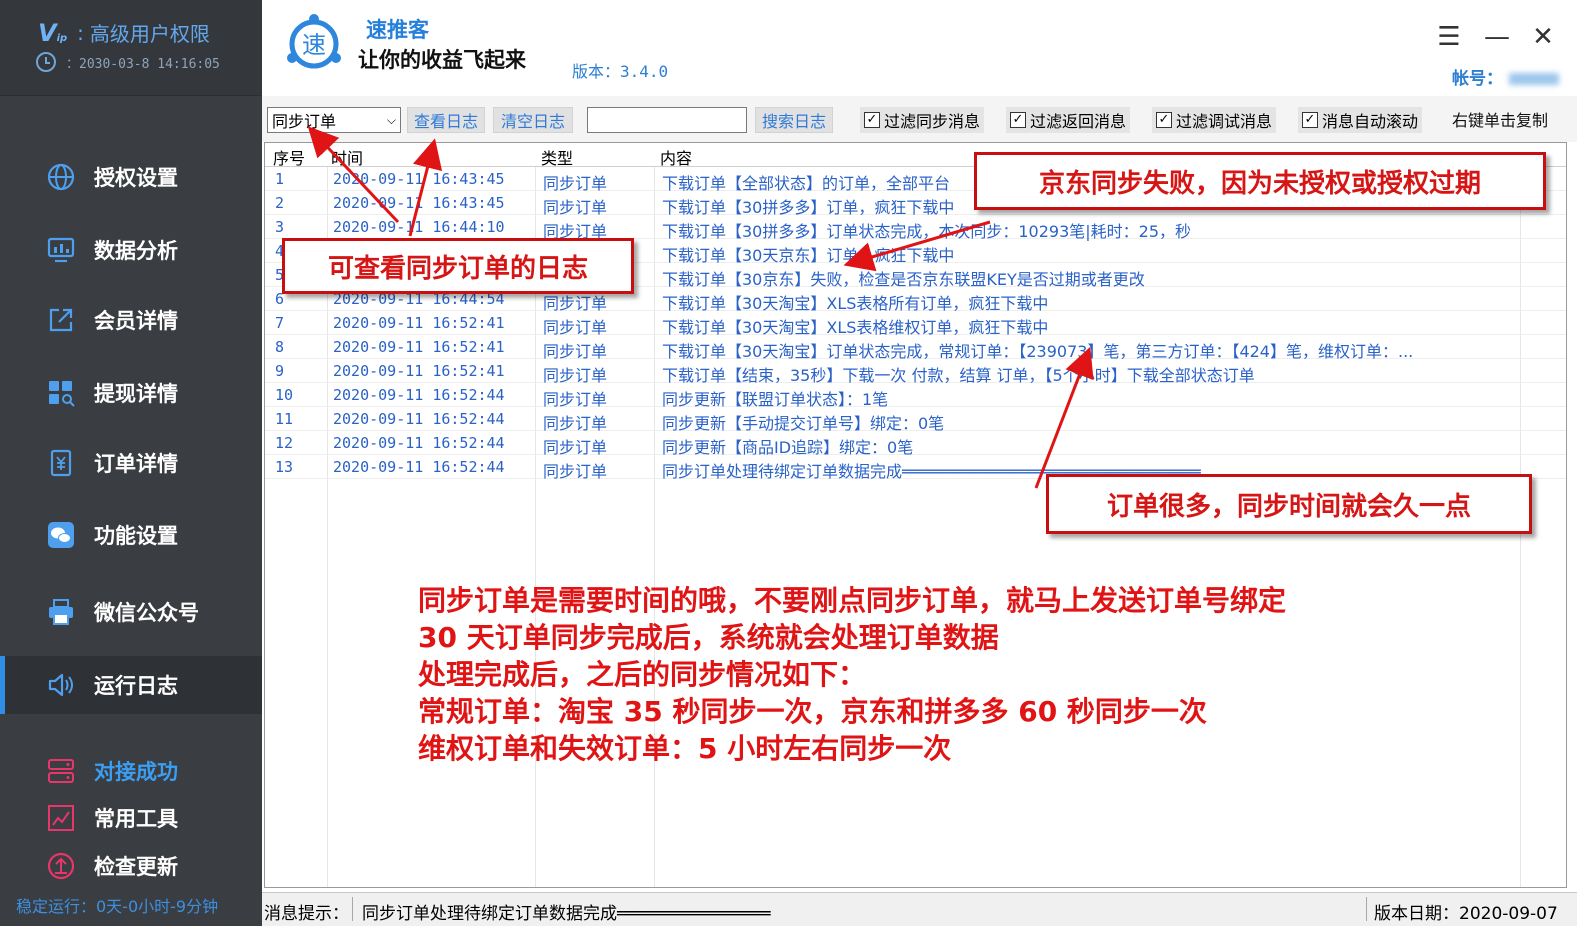 The image size is (1577, 926). What do you see at coordinates (136, 867) in the screenshot?
I see `tool-label: 检查更新` at bounding box center [136, 867].